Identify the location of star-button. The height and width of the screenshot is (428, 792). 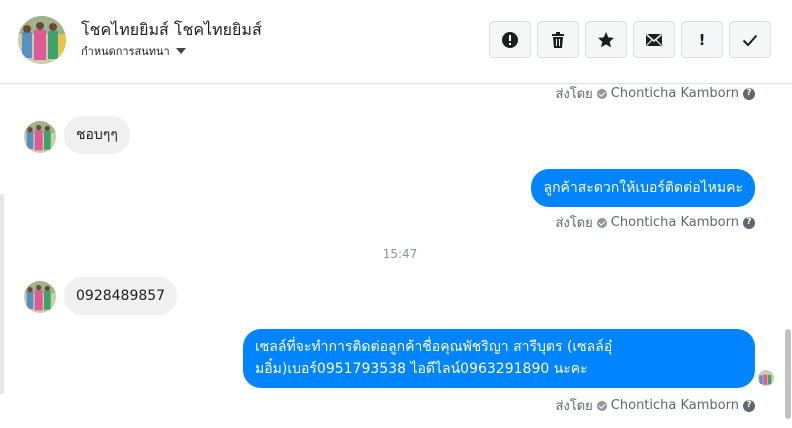
(606, 39).